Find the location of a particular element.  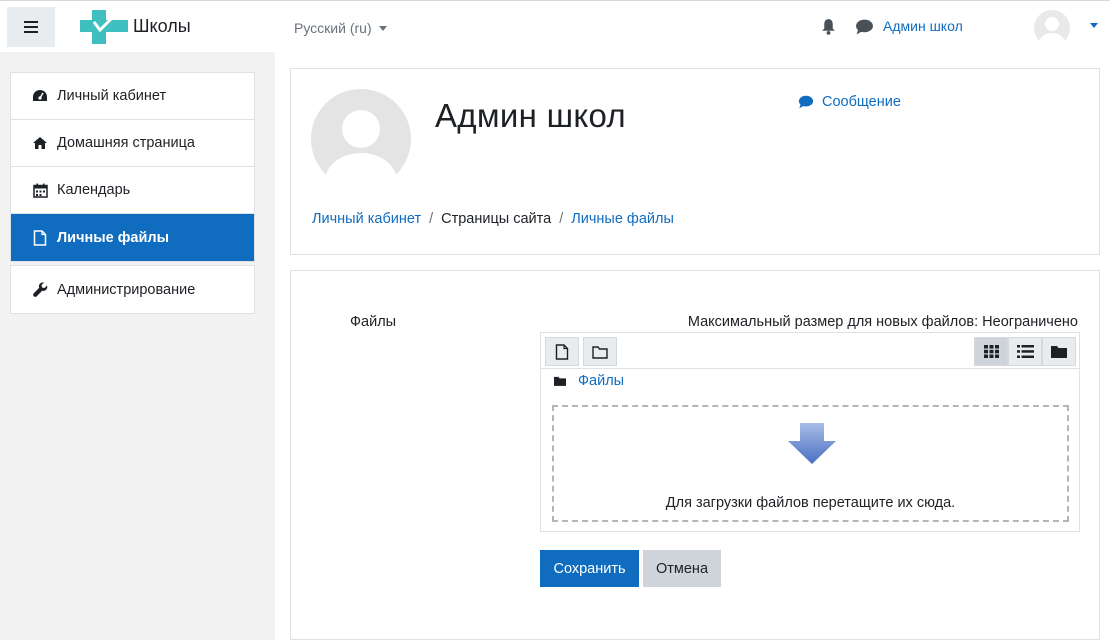

sidebar-item-home: Домашняя страница is located at coordinates (132, 143).